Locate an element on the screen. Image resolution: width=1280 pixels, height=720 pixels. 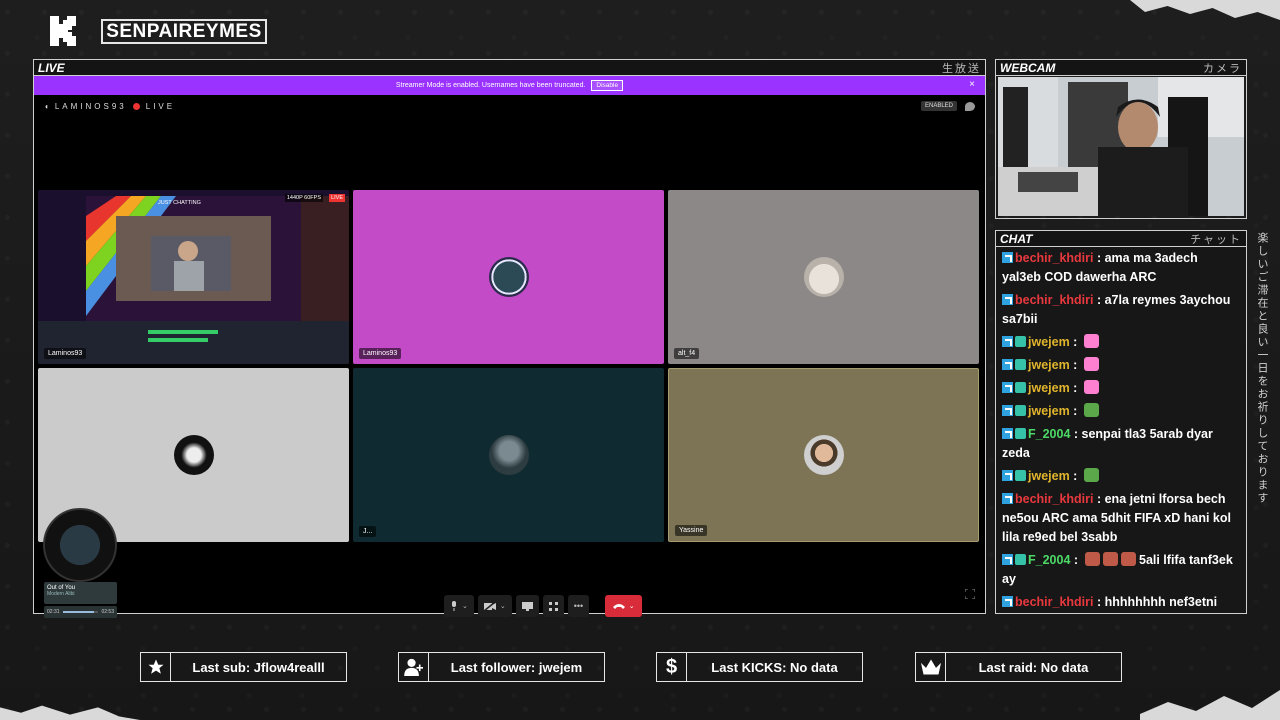
enabled-badge: ENABLED is located at coordinates (938, 106).